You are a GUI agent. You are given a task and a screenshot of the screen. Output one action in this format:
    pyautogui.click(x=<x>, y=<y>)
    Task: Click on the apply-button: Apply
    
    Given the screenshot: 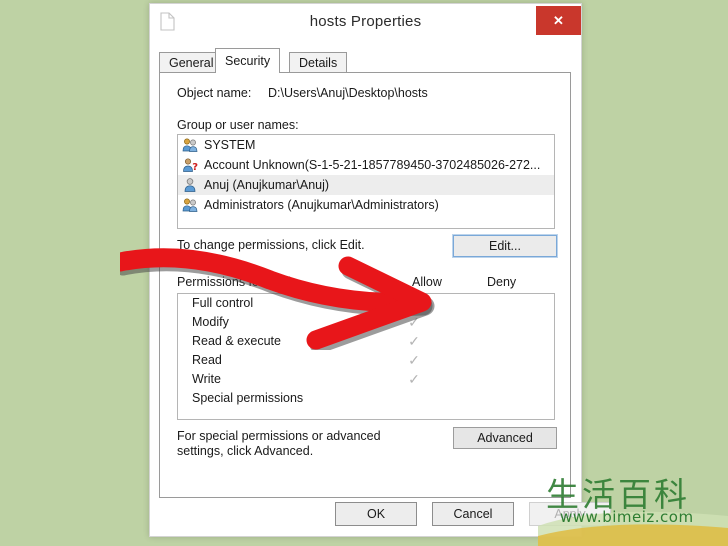 What is the action you would take?
    pyautogui.click(x=570, y=514)
    